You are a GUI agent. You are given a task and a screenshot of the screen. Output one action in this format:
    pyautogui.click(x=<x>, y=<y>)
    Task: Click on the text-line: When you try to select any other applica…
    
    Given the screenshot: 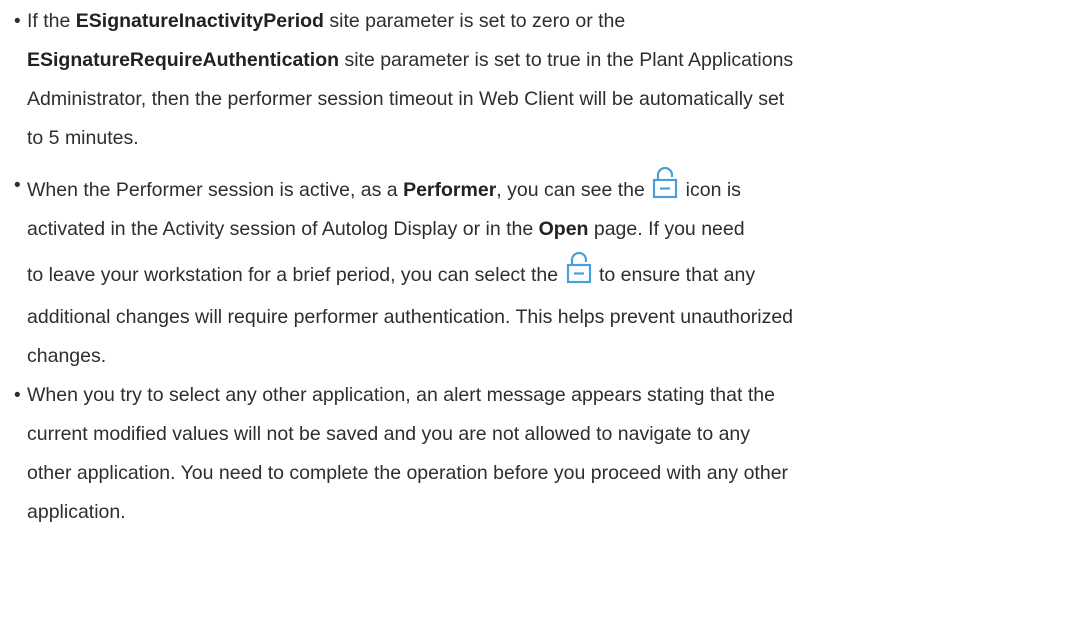 What is the action you would take?
    pyautogui.click(x=550, y=395)
    